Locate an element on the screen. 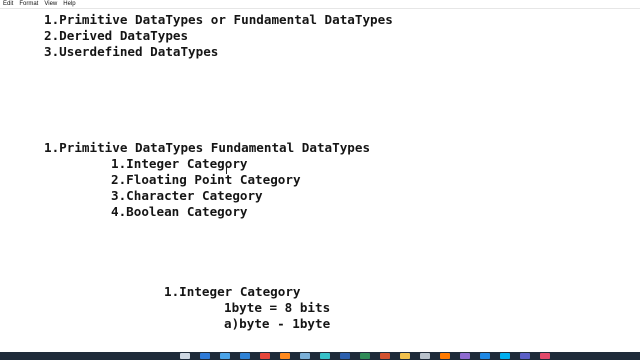 The width and height of the screenshot is (640, 360). text-line: 2.Floating Point Category is located at coordinates (206, 179).